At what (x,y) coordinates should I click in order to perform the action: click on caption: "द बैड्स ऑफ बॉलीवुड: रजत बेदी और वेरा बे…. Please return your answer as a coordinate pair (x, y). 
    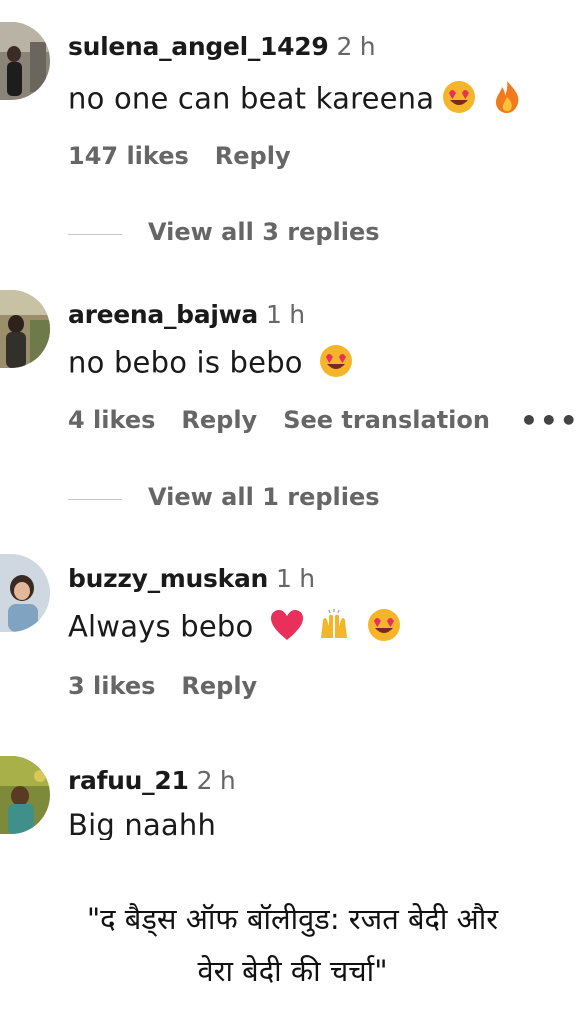
    Looking at the image, I should click on (292, 945).